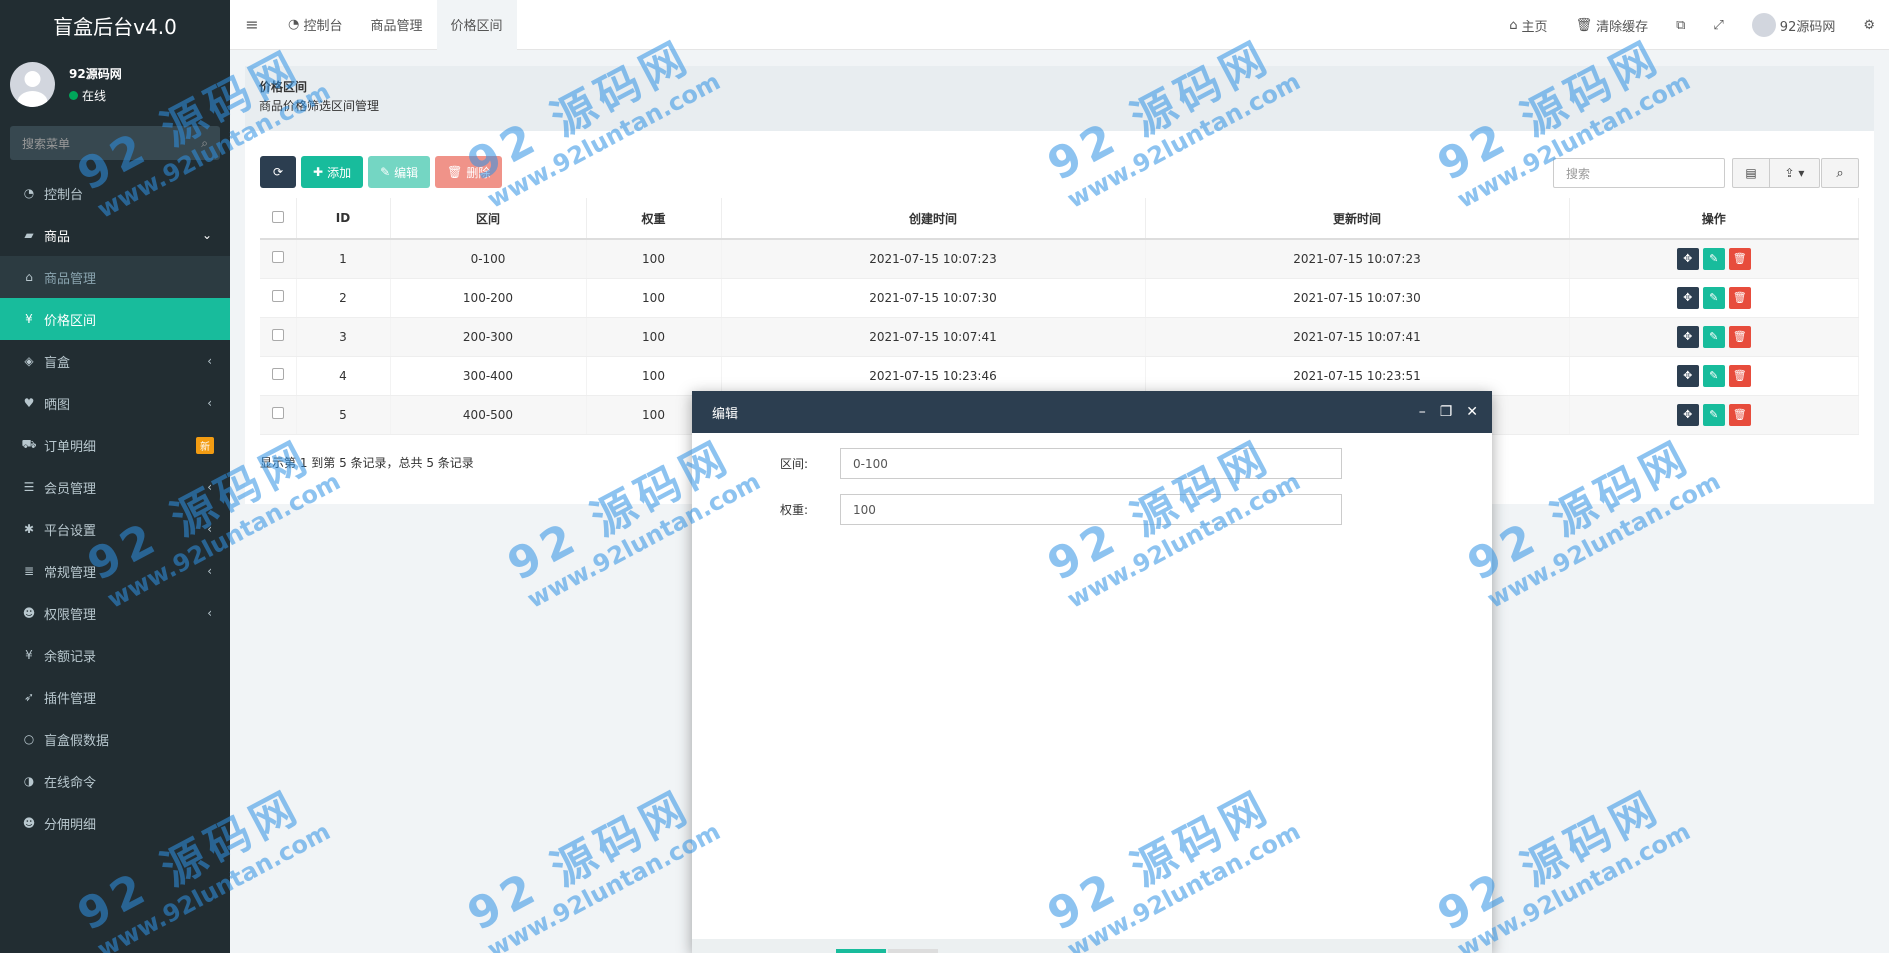 The width and height of the screenshot is (1889, 953). Describe the element at coordinates (115, 781) in the screenshot. I see `sidebar-item-command: ◑ 在线命令` at that location.